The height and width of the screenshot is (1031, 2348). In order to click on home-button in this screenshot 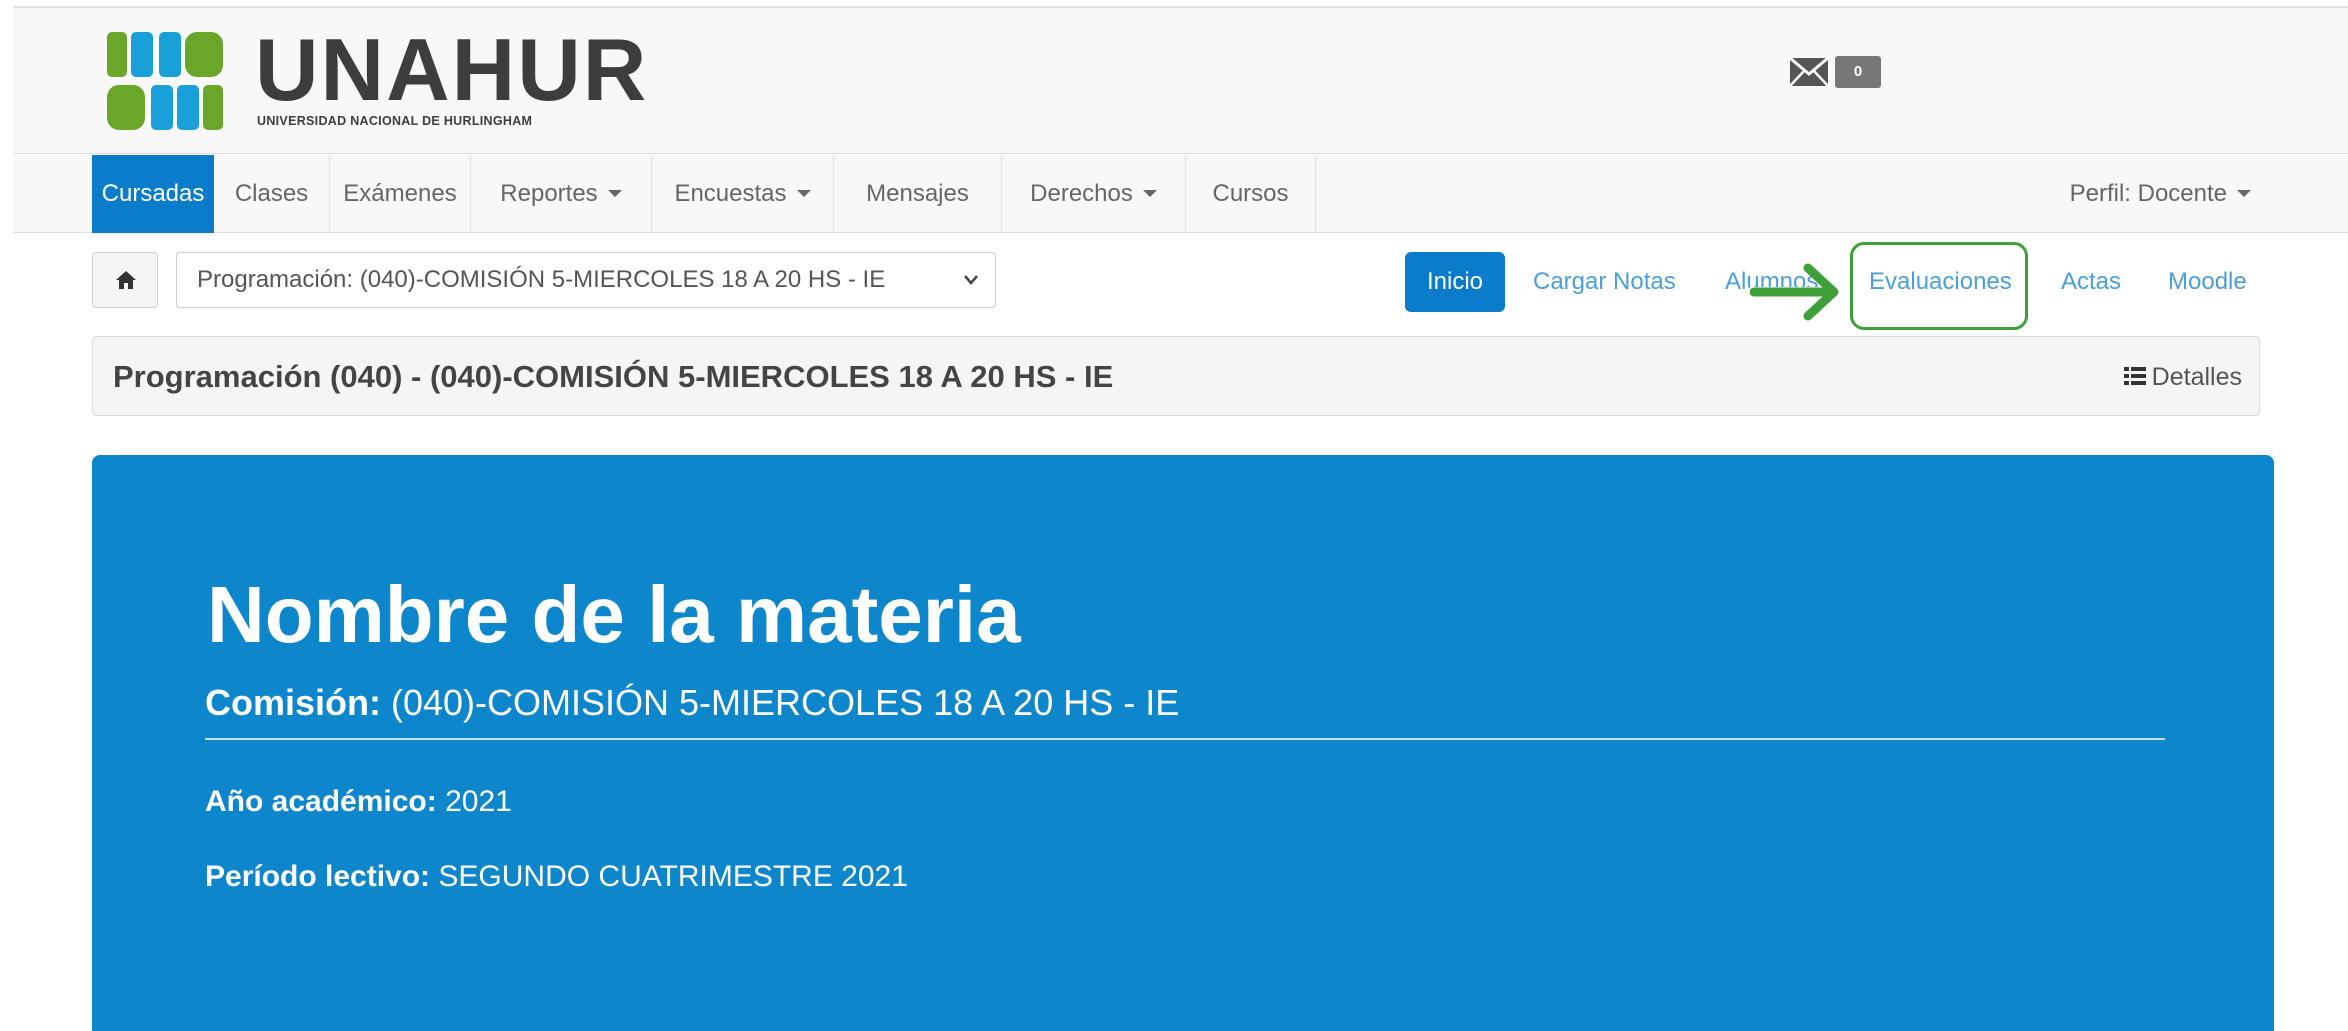, I will do `click(125, 280)`.